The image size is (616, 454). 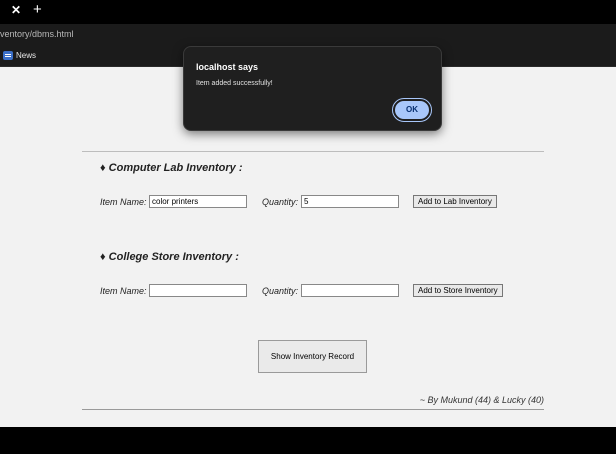 I want to click on store-quantity-input, so click(x=350, y=290).